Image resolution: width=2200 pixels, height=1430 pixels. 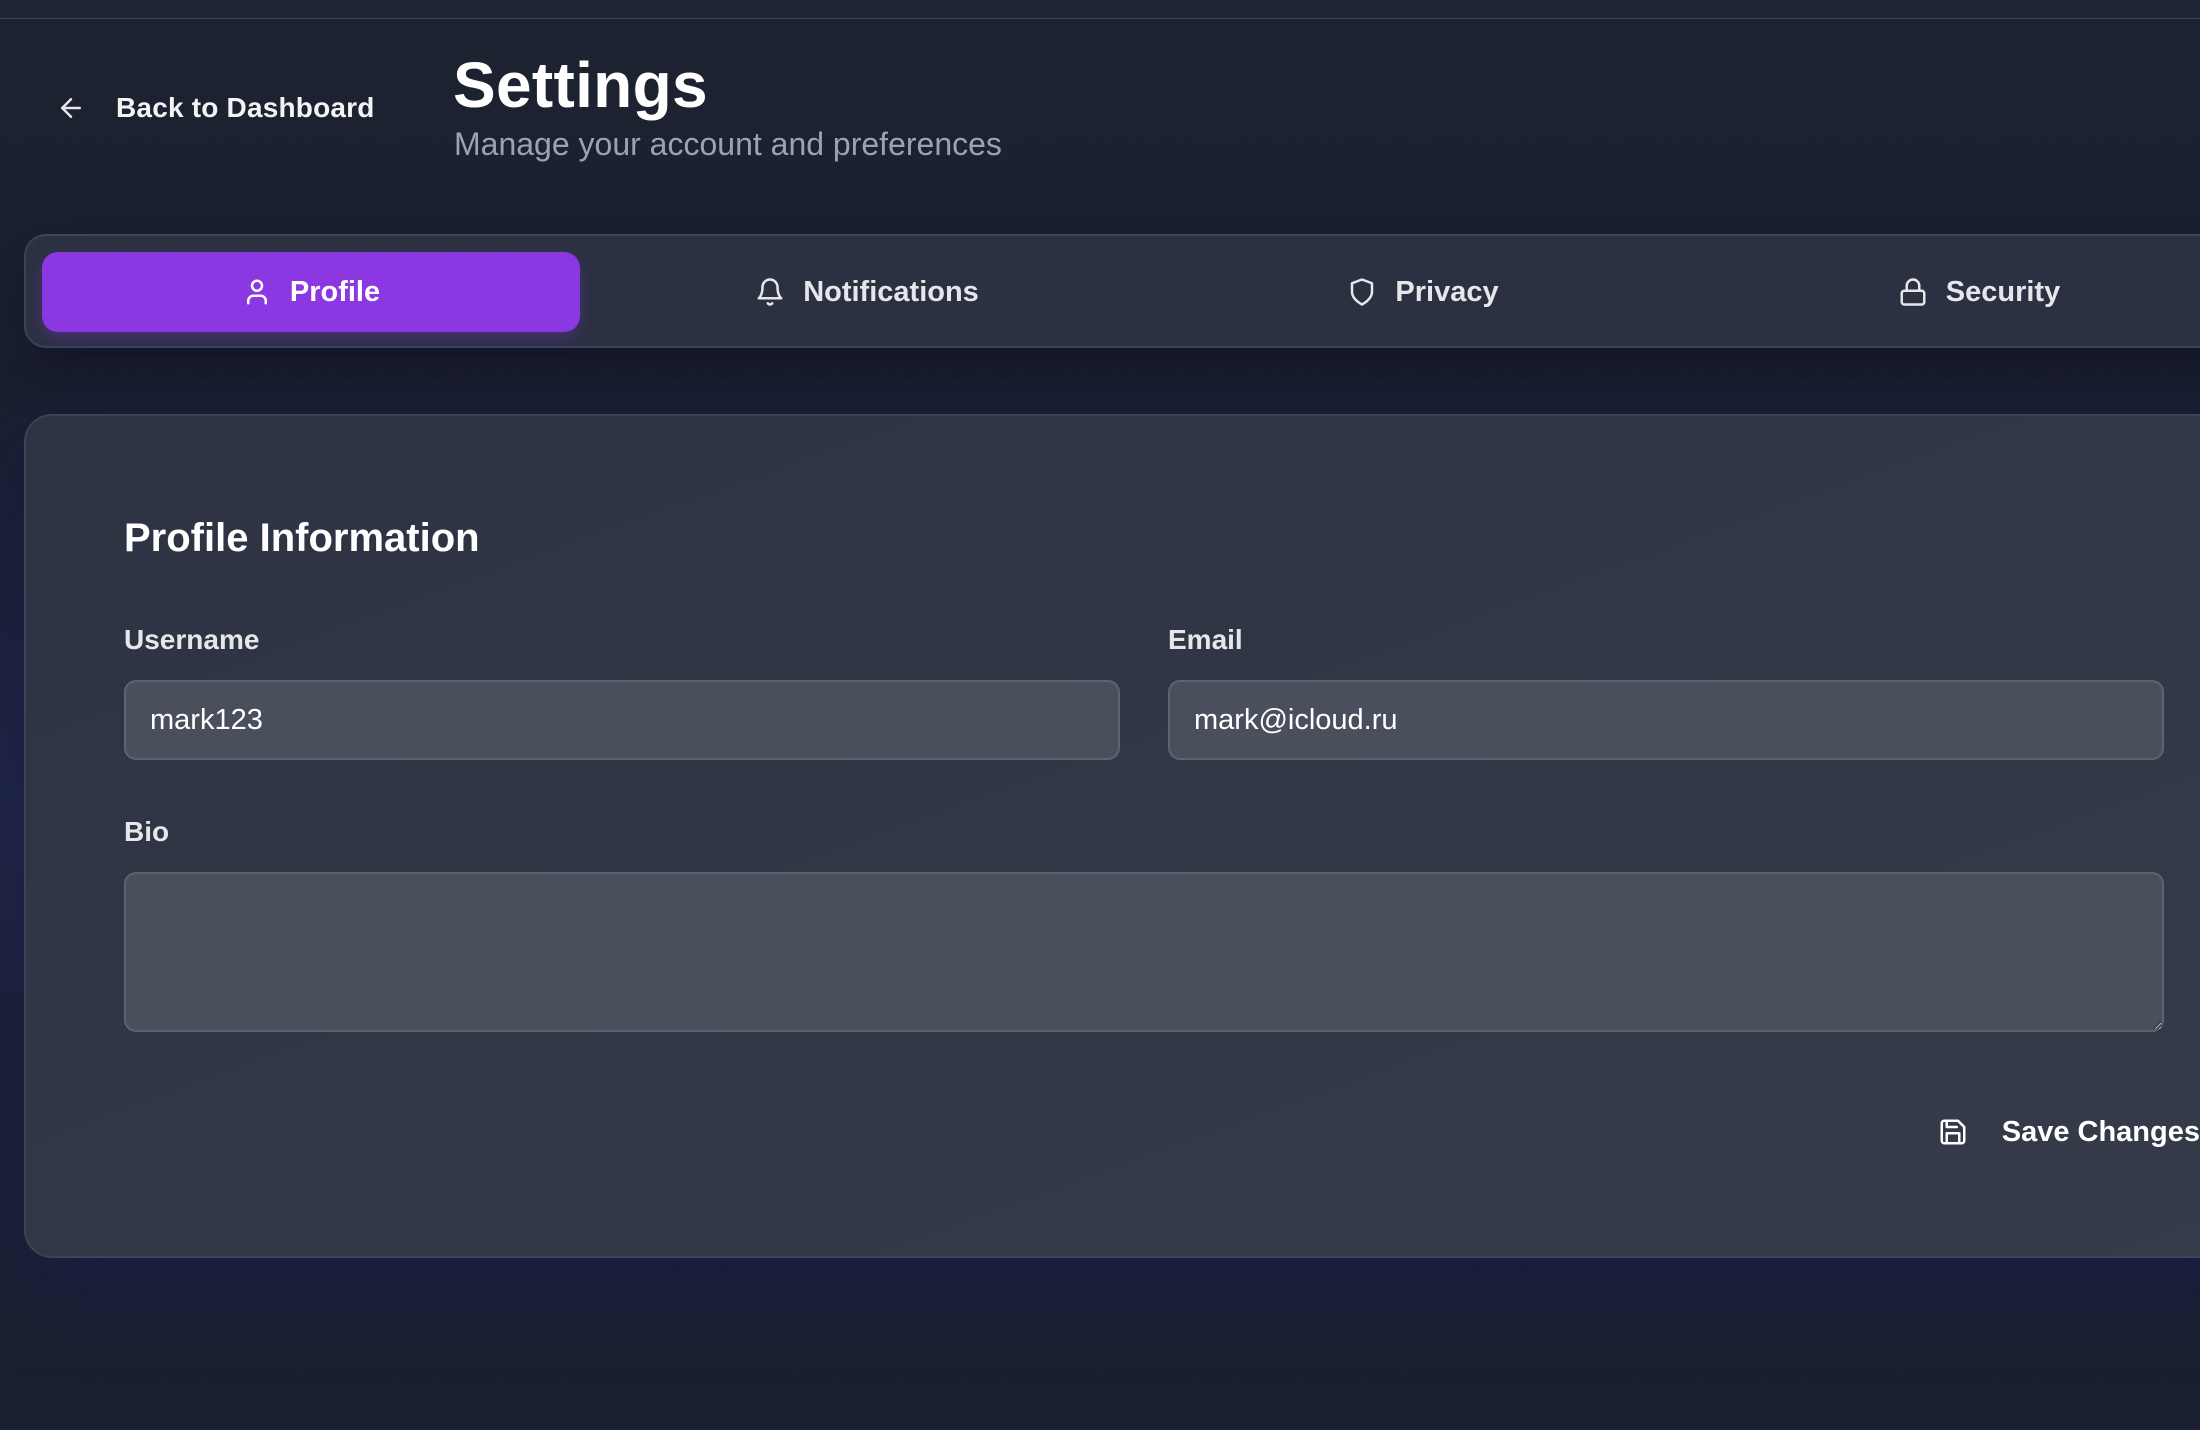 I want to click on user-icon, so click(x=257, y=292).